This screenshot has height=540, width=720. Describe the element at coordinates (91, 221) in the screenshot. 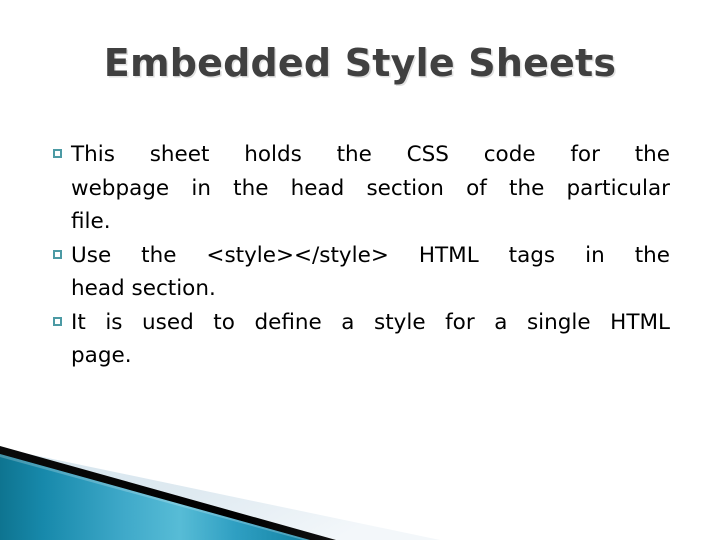

I see `bullet-1-line-3: file.` at that location.